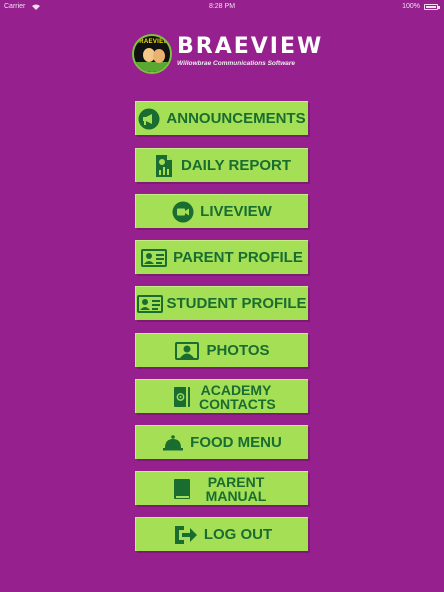  What do you see at coordinates (183, 212) in the screenshot?
I see `video-camera-icon` at bounding box center [183, 212].